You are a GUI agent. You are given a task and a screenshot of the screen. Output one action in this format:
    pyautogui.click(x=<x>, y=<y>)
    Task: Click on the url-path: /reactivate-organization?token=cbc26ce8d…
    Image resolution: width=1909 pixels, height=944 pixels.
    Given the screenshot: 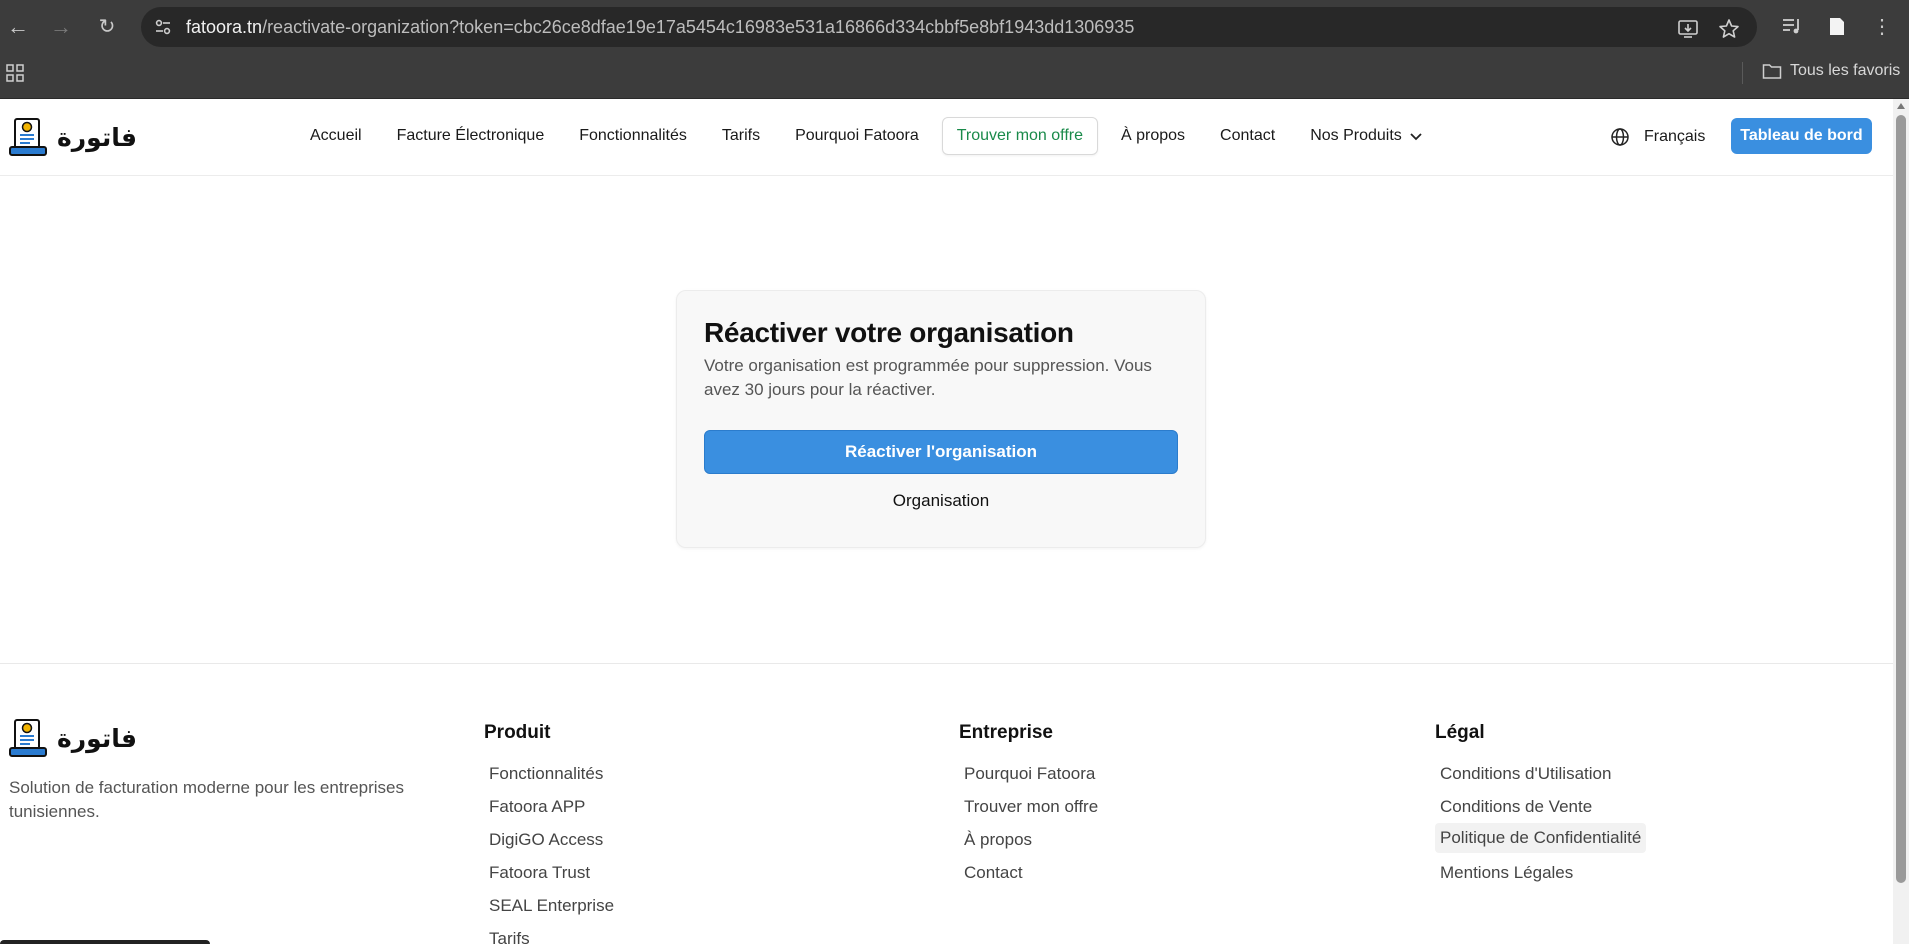 What is the action you would take?
    pyautogui.click(x=698, y=27)
    